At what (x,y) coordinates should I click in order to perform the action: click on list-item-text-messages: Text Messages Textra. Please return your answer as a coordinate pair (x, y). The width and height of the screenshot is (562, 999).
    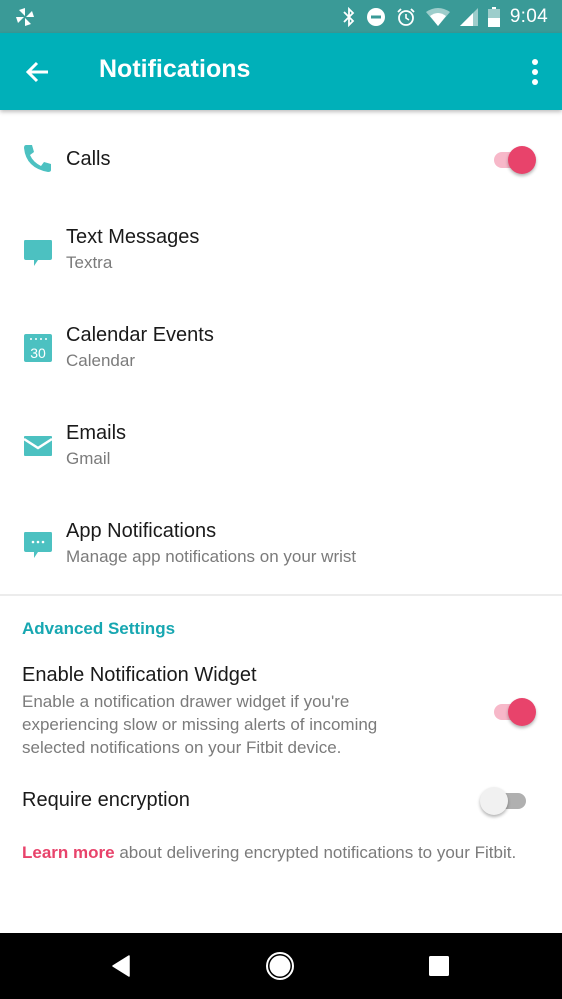
    Looking at the image, I should click on (281, 257).